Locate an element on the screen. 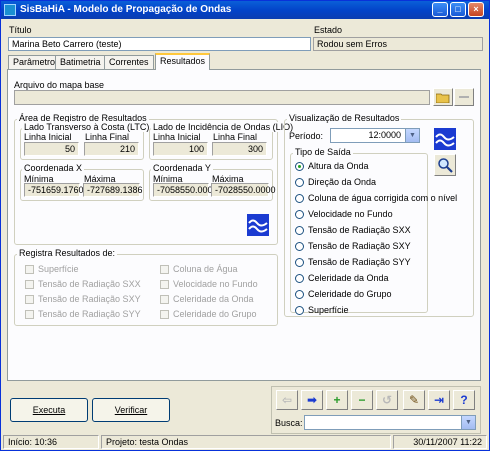 The image size is (490, 451). execute-button: Executa is located at coordinates (49, 410).